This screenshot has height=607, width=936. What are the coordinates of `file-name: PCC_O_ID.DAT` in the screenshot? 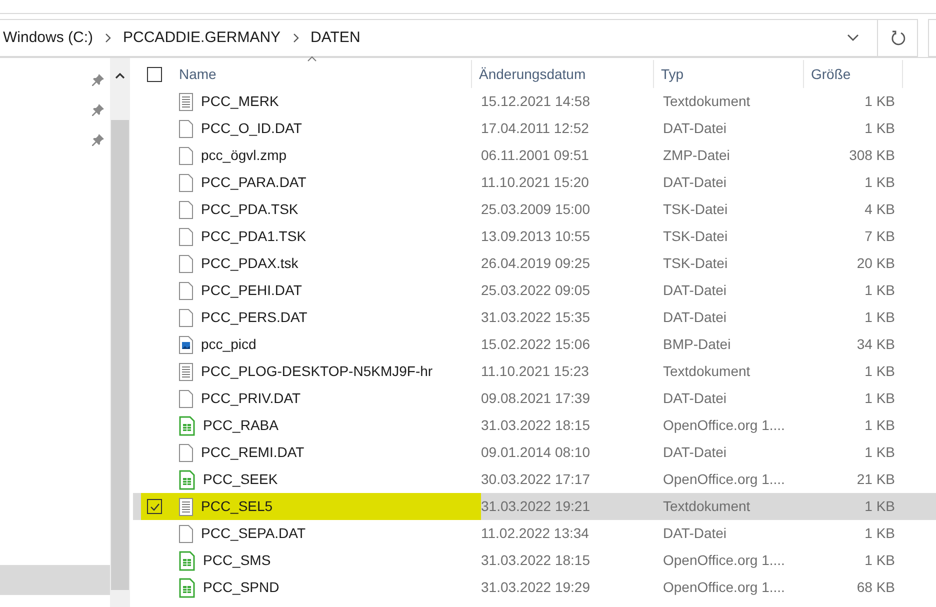 It's located at (251, 128).